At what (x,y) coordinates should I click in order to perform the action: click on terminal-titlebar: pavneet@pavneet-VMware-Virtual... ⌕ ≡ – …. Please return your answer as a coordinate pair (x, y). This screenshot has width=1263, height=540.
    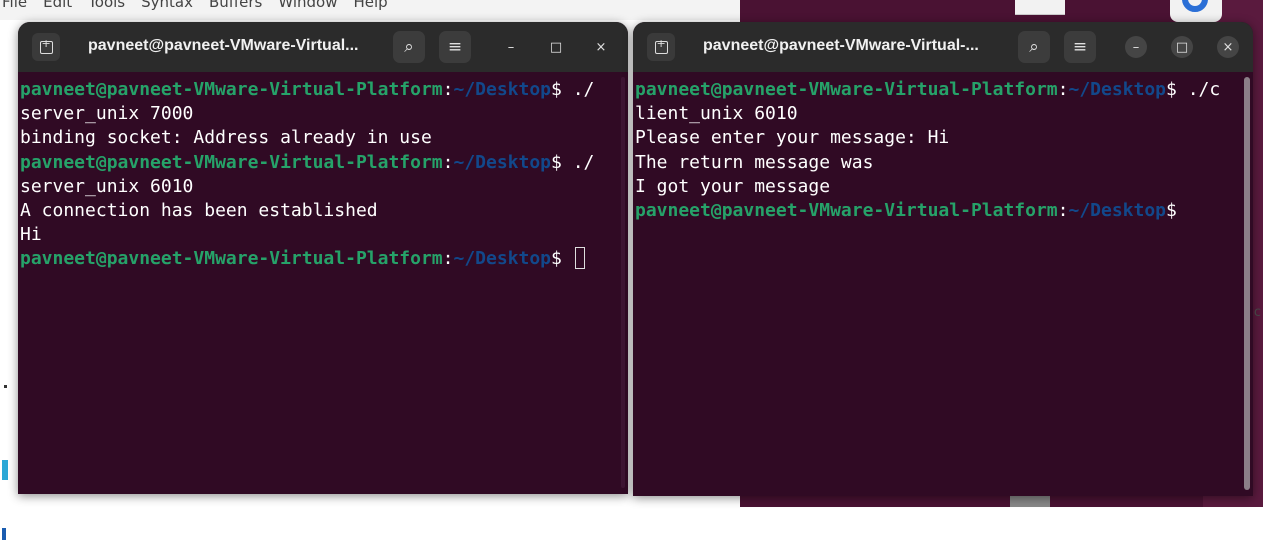
    Looking at the image, I should click on (323, 47).